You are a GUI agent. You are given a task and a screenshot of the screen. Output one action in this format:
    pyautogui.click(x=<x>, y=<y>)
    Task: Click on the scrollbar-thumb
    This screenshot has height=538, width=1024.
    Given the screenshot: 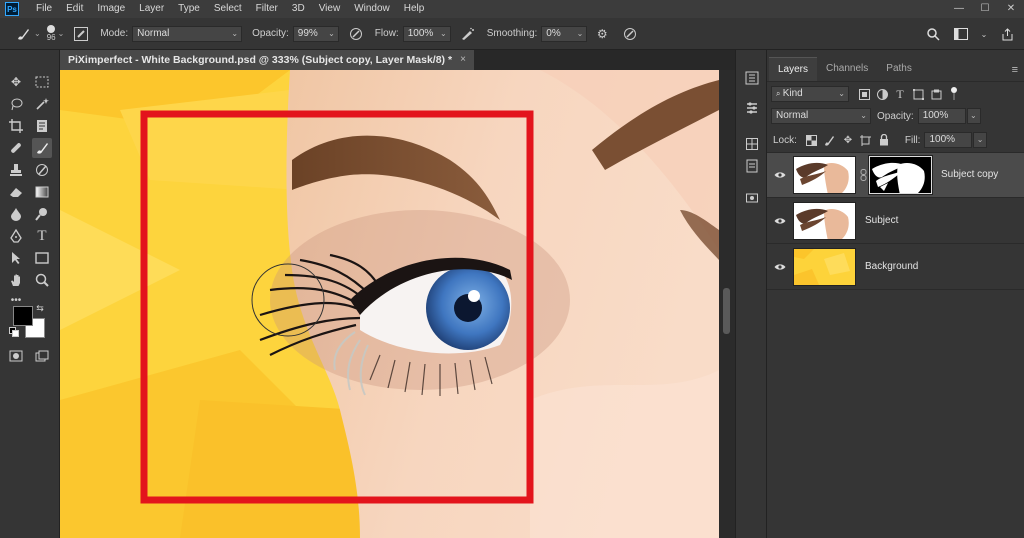 What is the action you would take?
    pyautogui.click(x=726, y=311)
    